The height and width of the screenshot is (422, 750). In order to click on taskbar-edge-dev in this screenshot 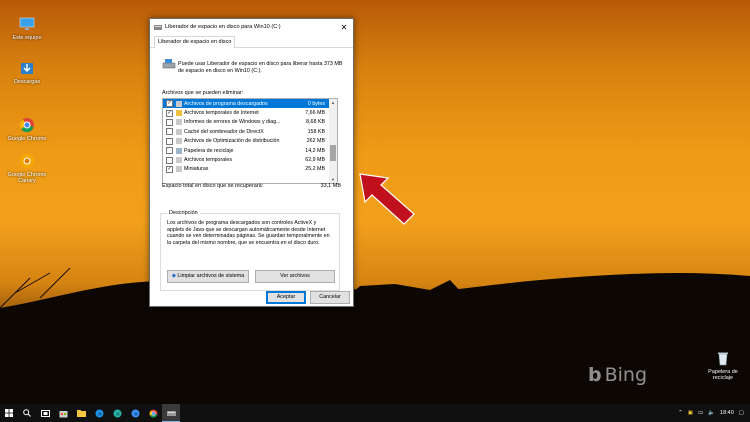, I will do `click(135, 413)`.